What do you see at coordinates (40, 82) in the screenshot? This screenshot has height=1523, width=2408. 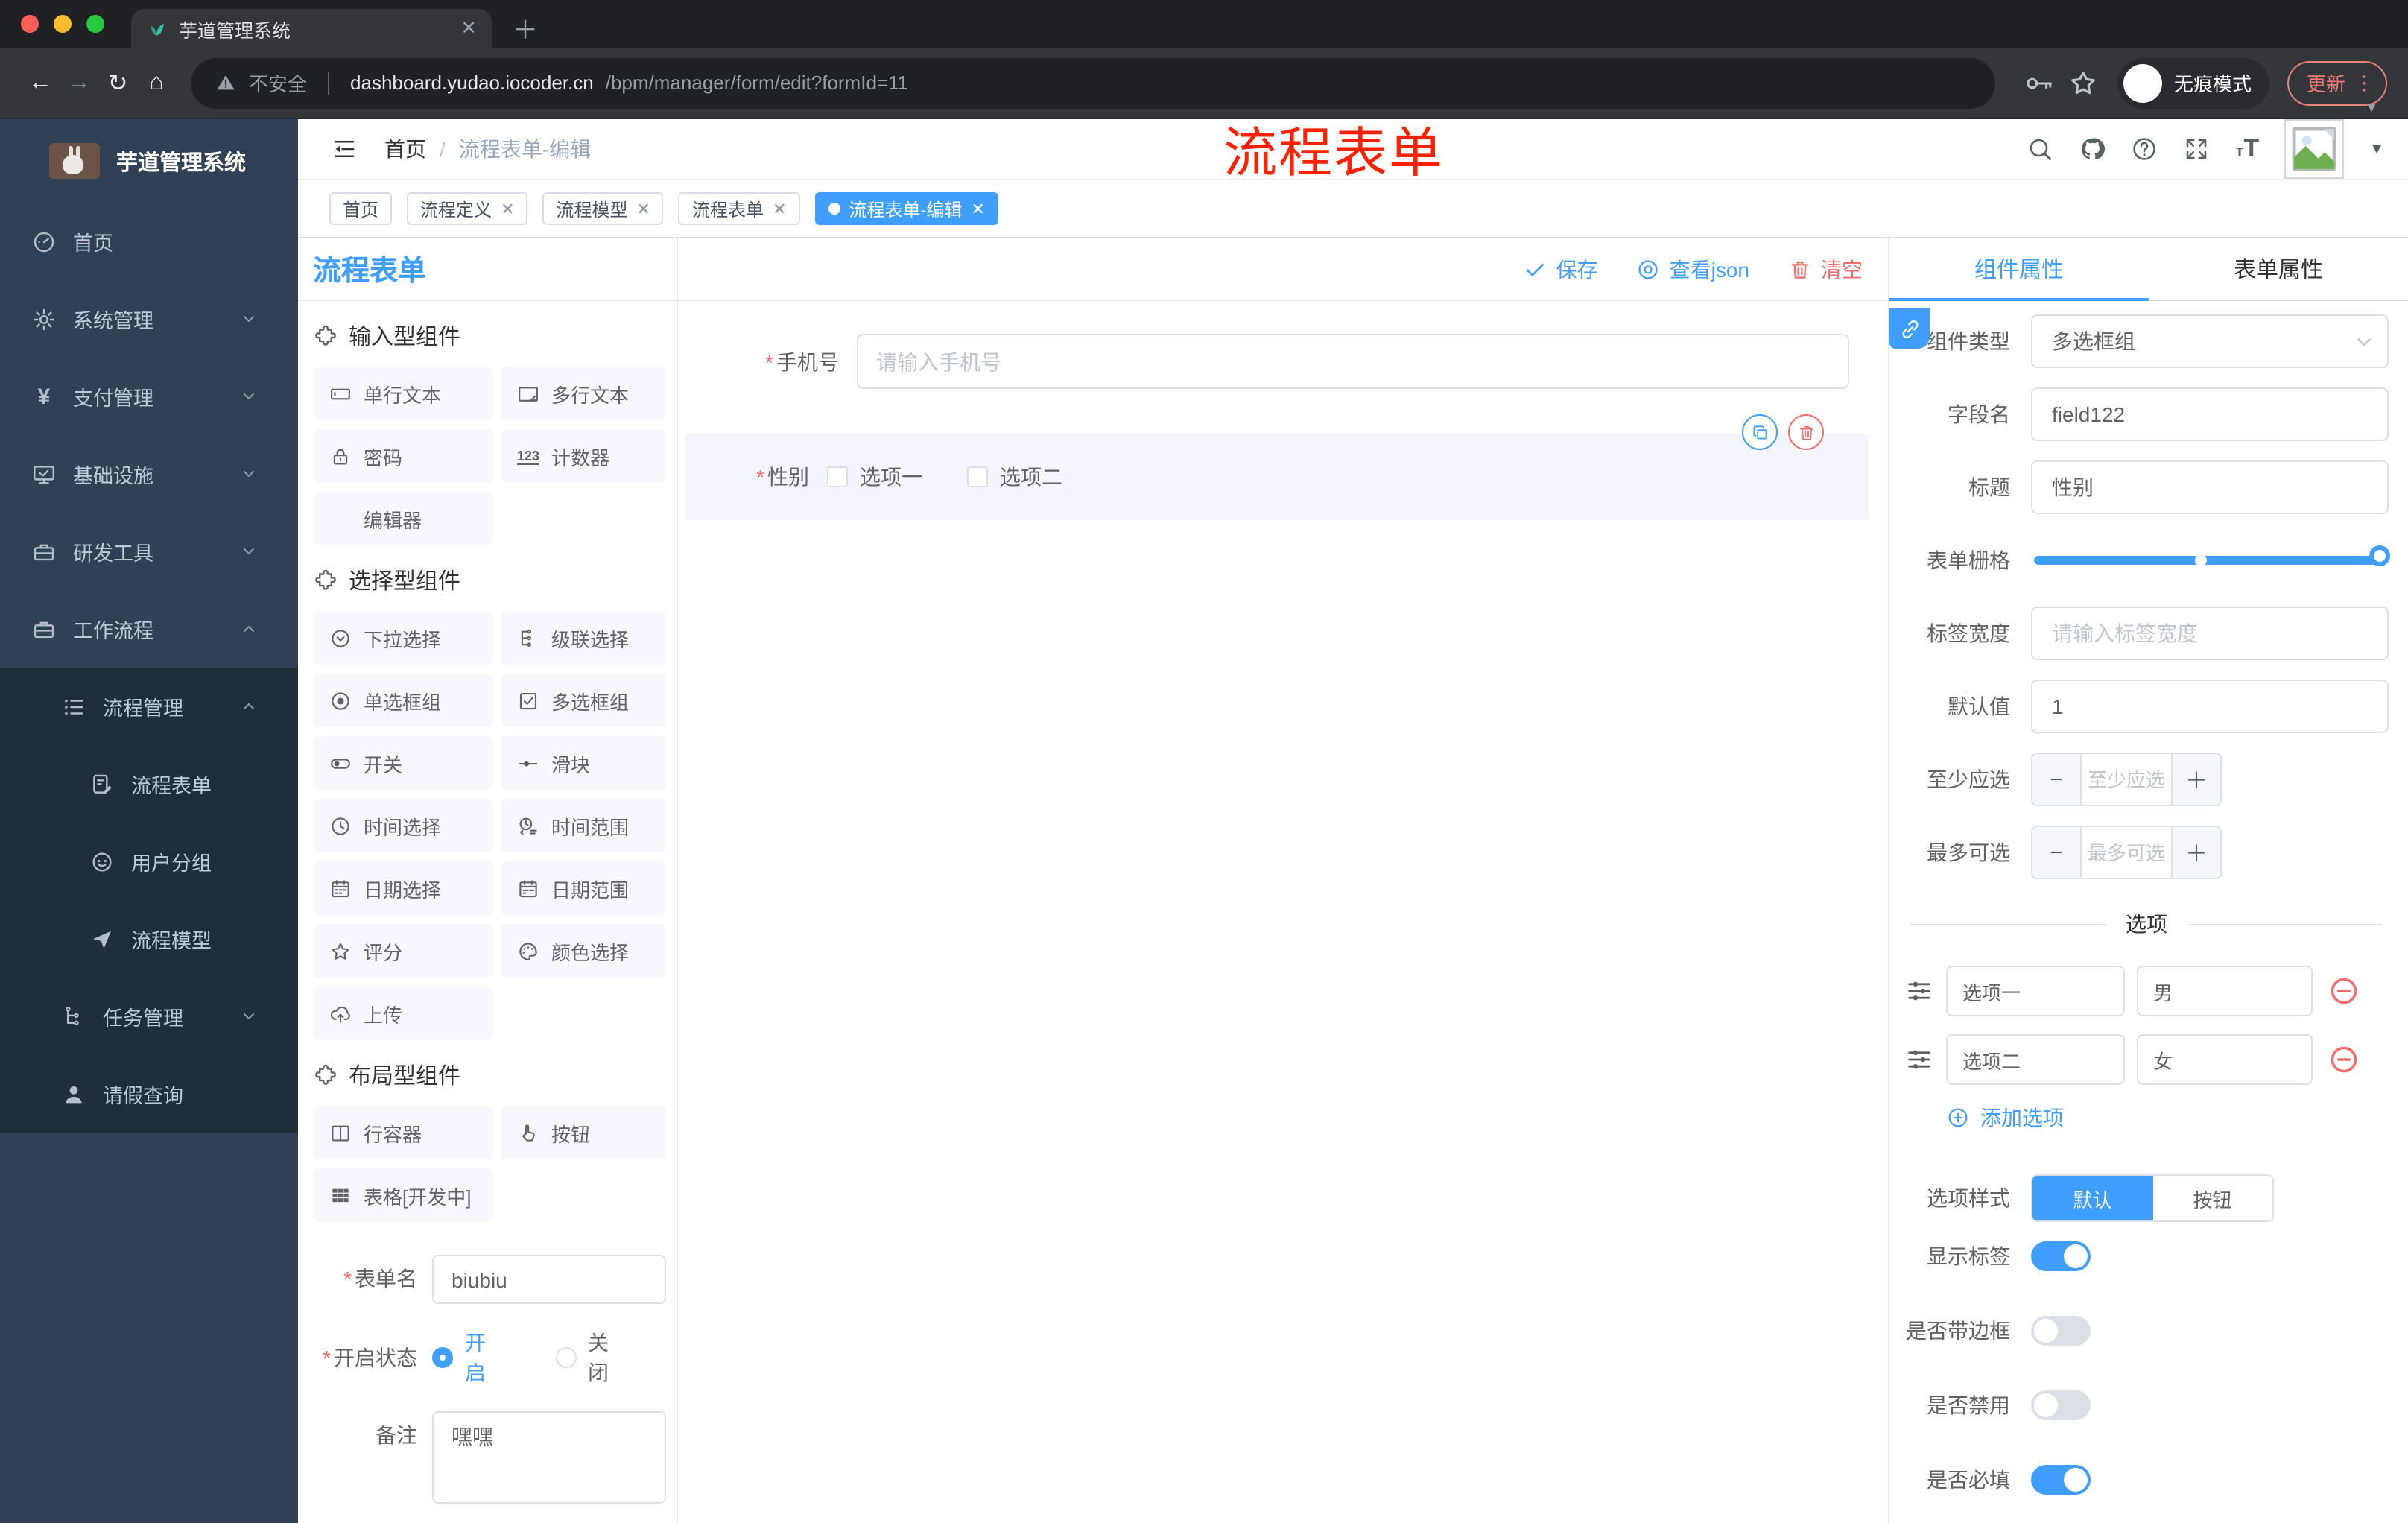 I see `back-button: ←` at bounding box center [40, 82].